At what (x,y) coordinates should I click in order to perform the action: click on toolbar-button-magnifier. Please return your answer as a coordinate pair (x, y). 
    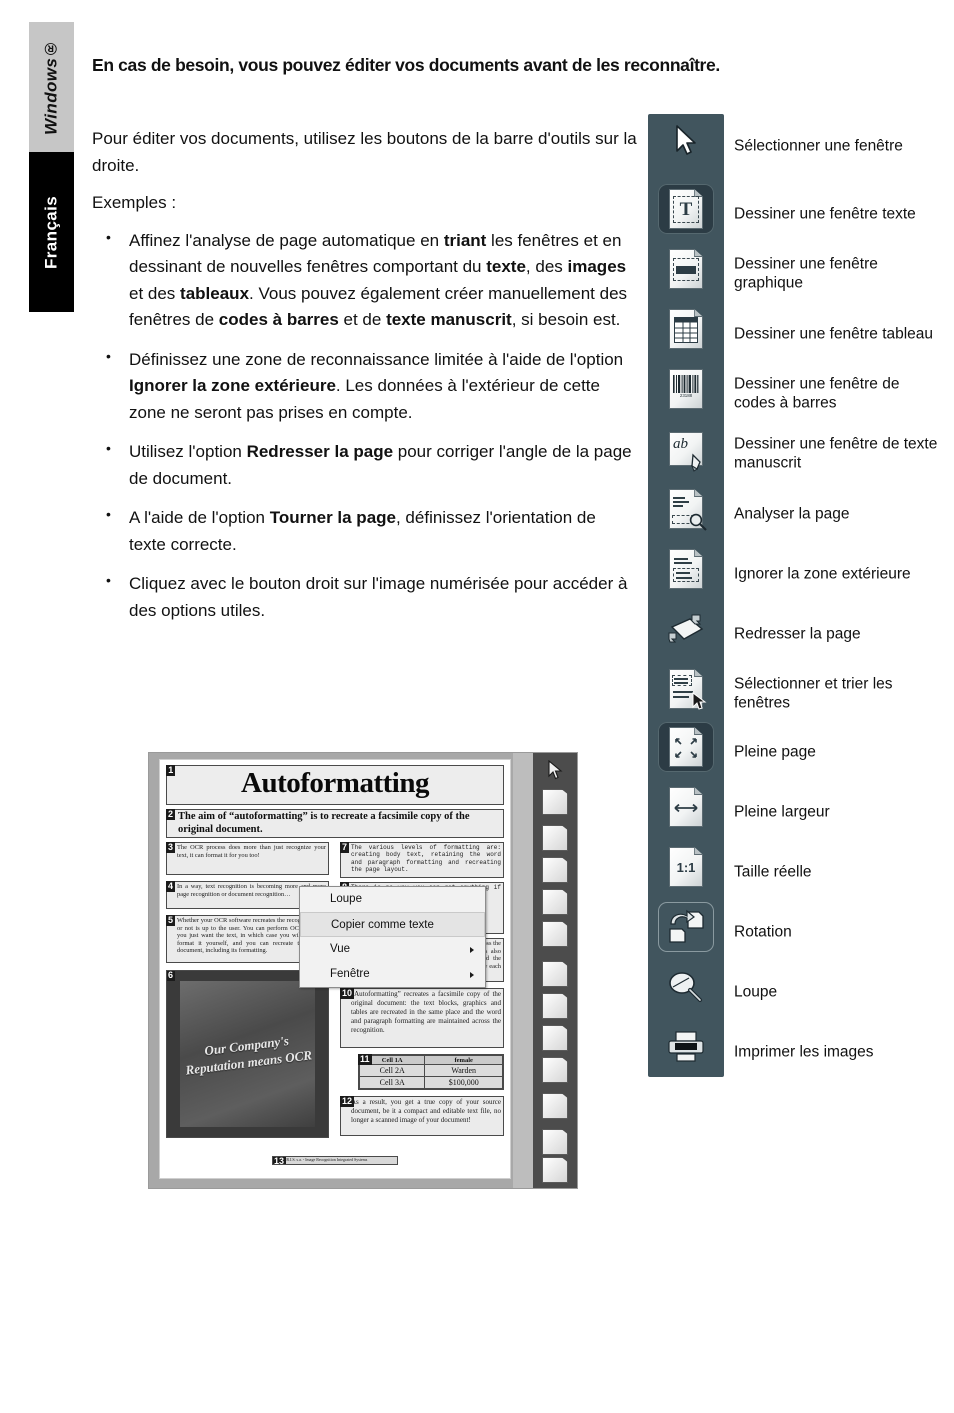
    Looking at the image, I should click on (686, 987).